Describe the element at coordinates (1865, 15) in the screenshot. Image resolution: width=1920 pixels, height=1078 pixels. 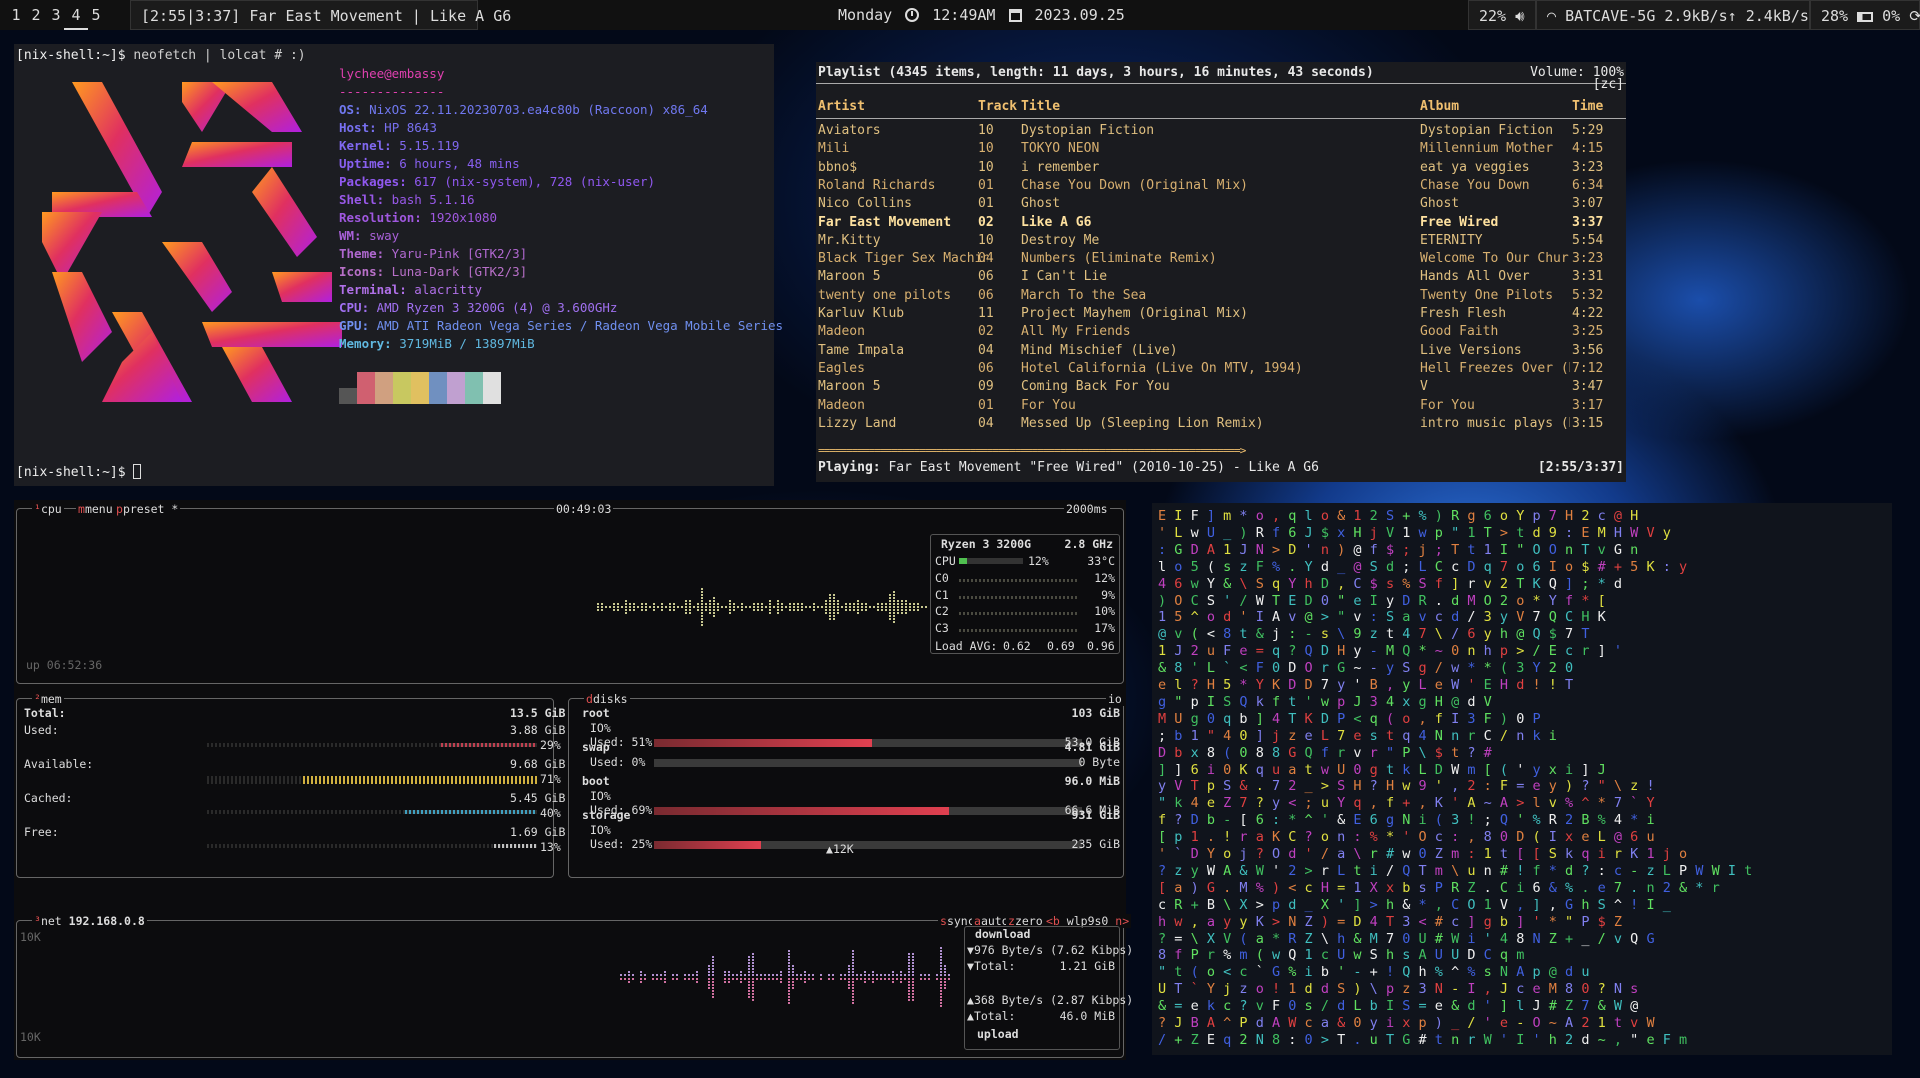
I see `battery-module: 28% 0% ⟳` at that location.